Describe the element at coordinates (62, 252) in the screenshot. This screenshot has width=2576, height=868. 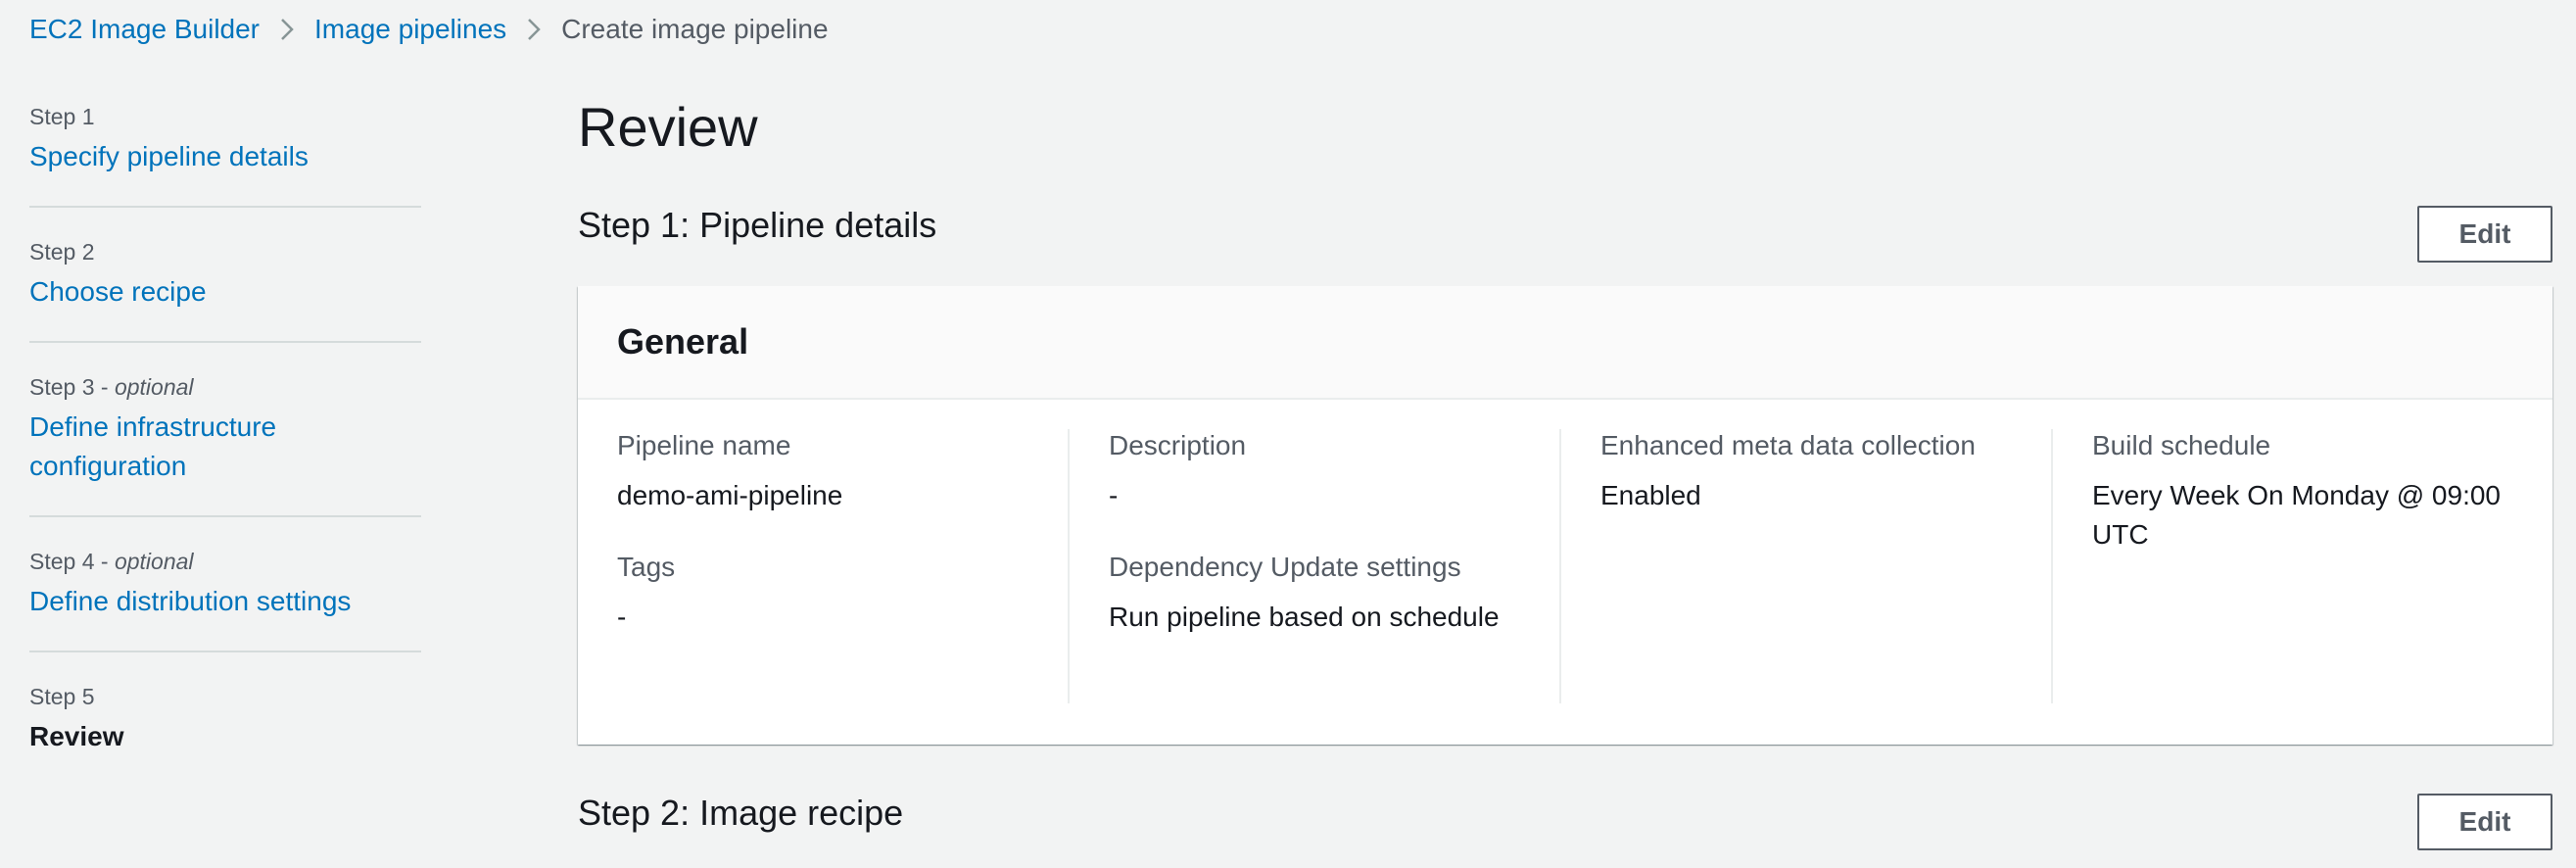
I see `step-number: Step 2` at that location.